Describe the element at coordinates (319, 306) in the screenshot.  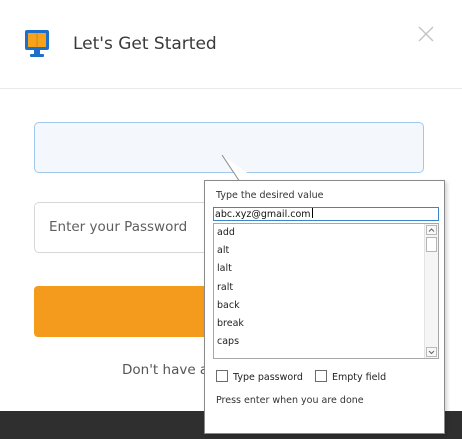
I see `list-item: back` at that location.